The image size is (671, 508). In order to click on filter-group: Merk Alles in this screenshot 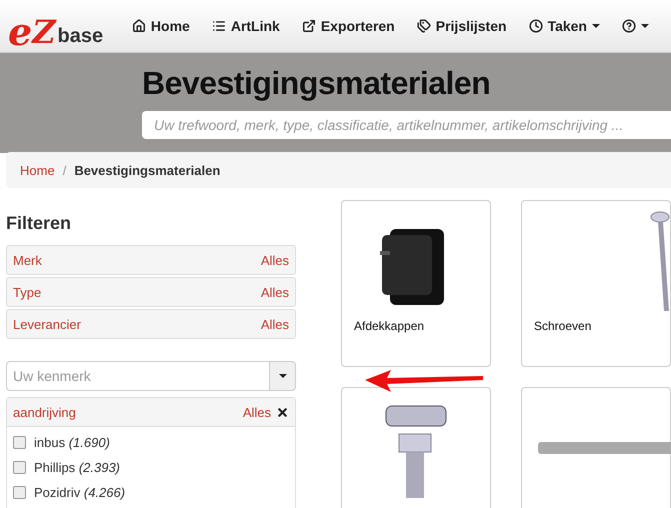, I will do `click(151, 260)`.